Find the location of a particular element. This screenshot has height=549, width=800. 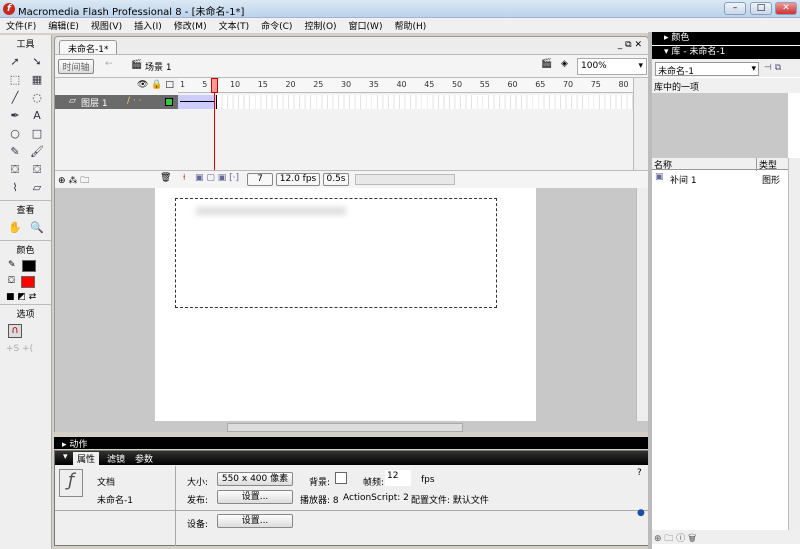

color-panel-header: ▸ 颜色 is located at coordinates (726, 38).